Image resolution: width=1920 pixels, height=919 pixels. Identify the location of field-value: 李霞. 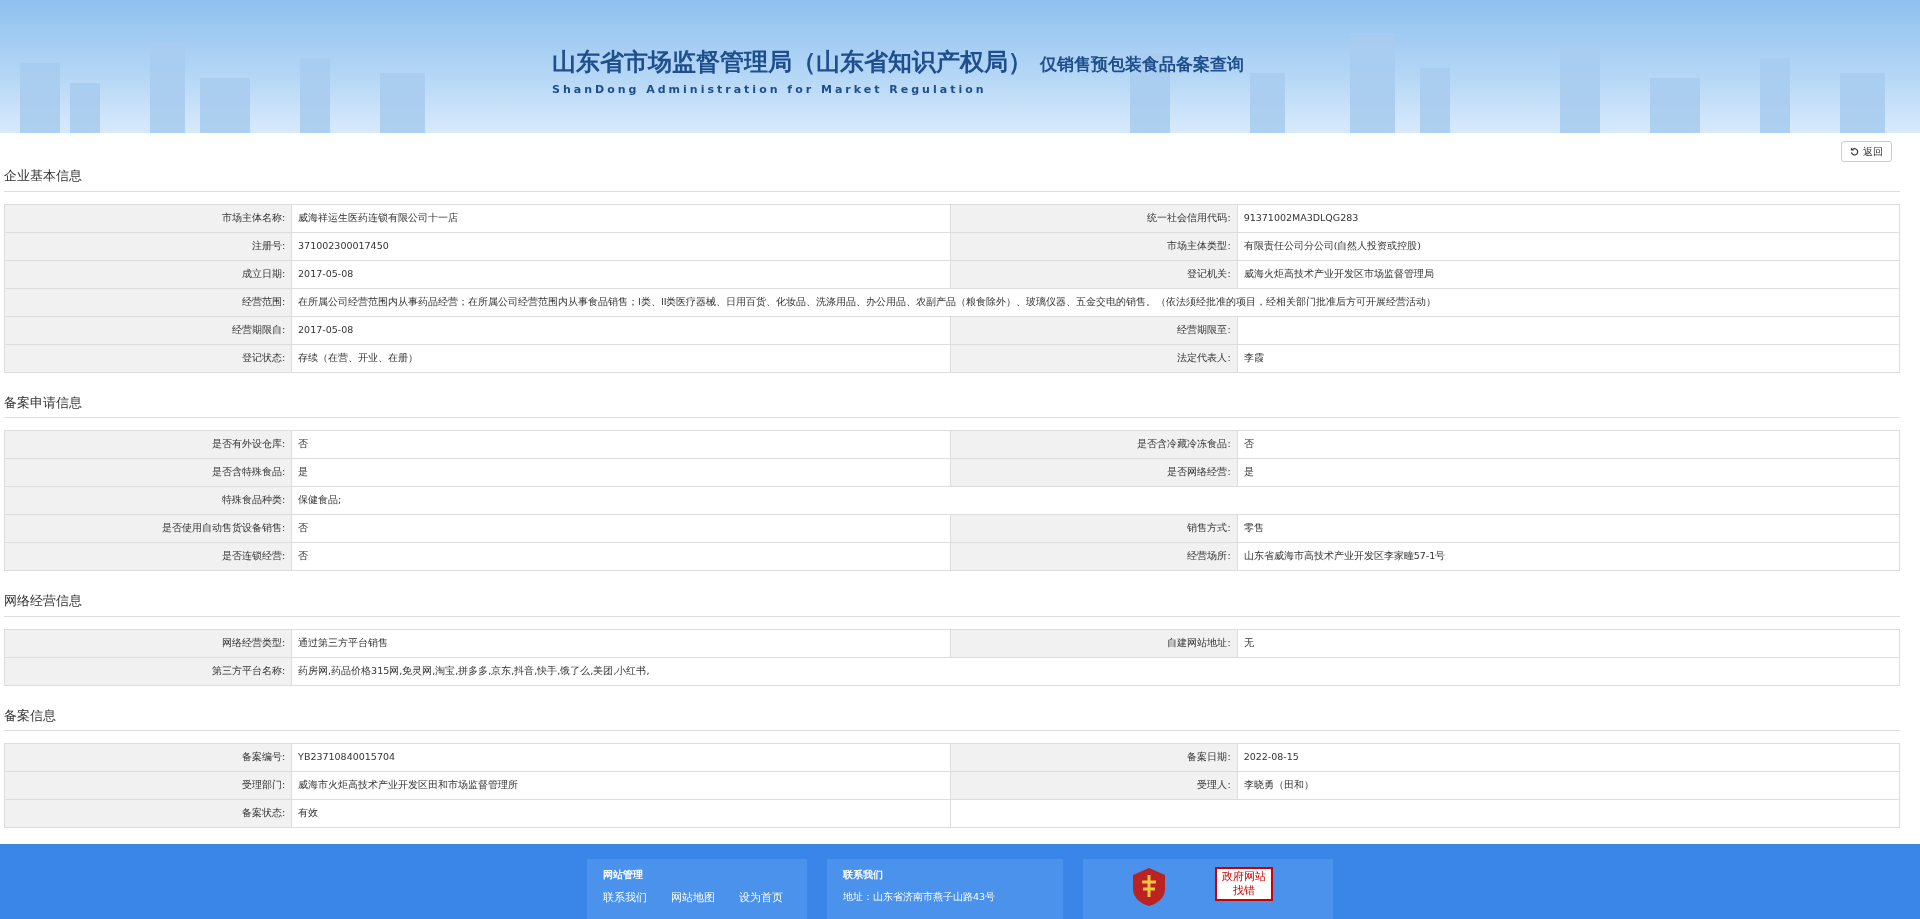
(1568, 358).